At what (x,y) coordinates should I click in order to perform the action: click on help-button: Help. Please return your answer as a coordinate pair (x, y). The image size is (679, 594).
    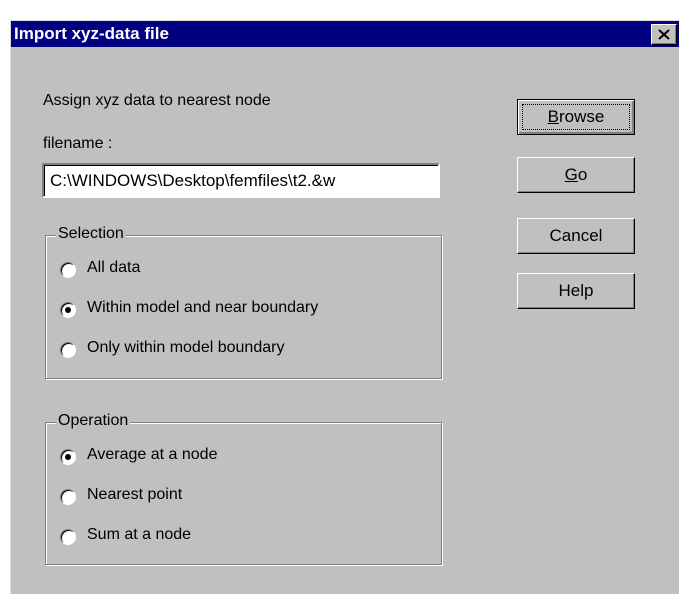
    Looking at the image, I should click on (576, 291).